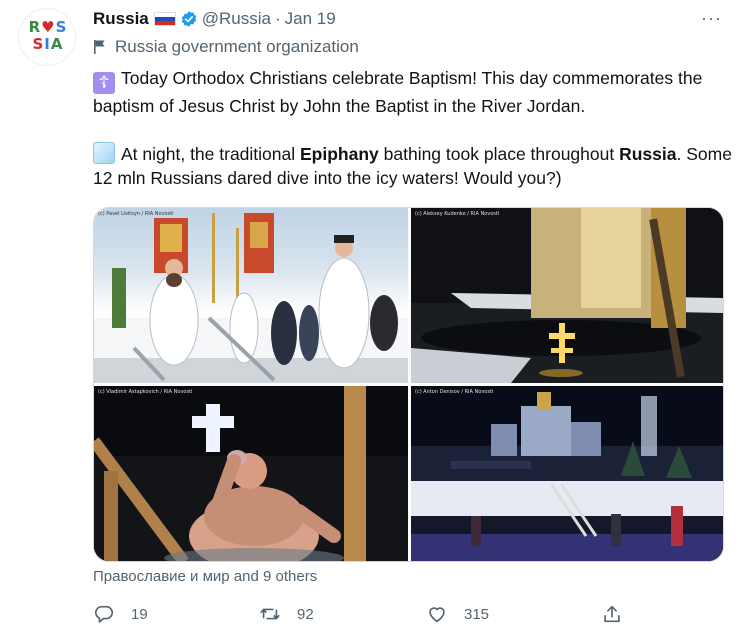 Image resolution: width=742 pixels, height=636 pixels. What do you see at coordinates (499, 154) in the screenshot?
I see `paragraph-2-text-b: bathing took place throughout` at bounding box center [499, 154].